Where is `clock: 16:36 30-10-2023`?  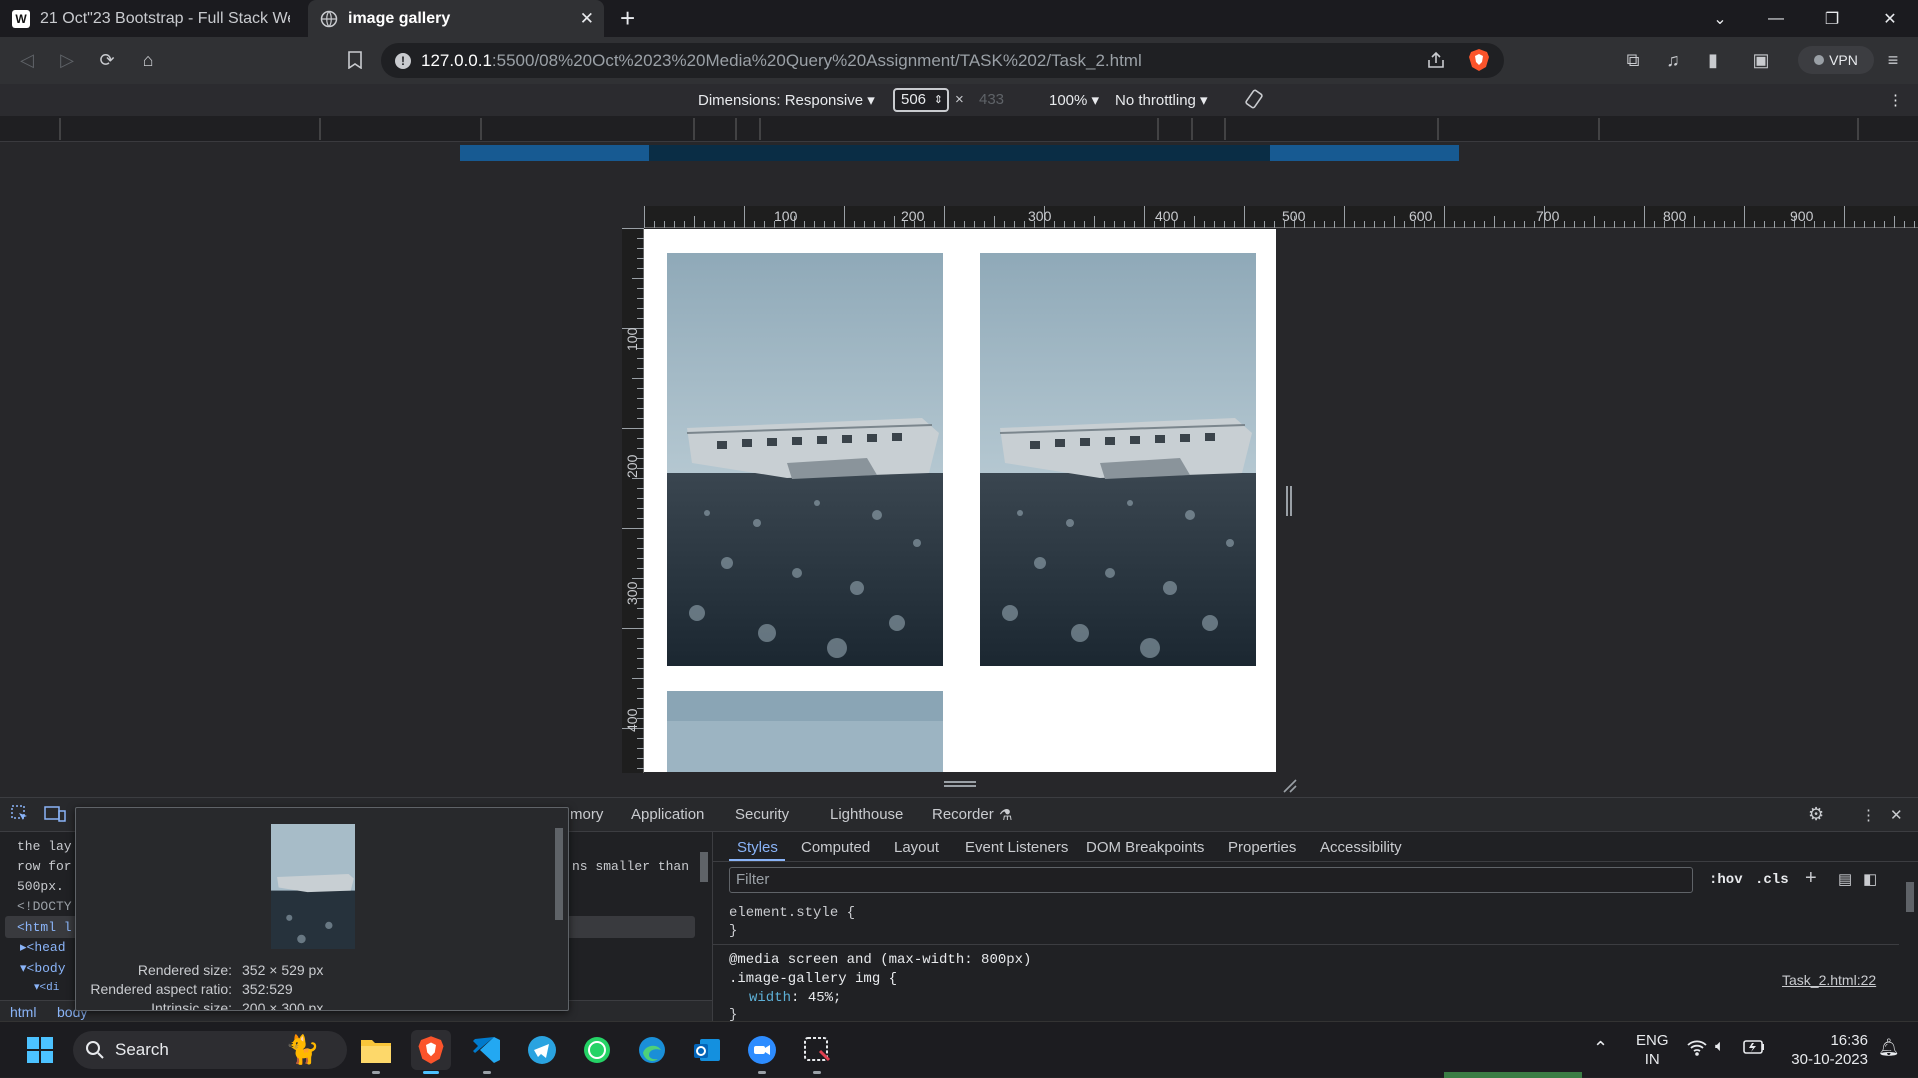
clock: 16:36 30-10-2023 is located at coordinates (1827, 1050).